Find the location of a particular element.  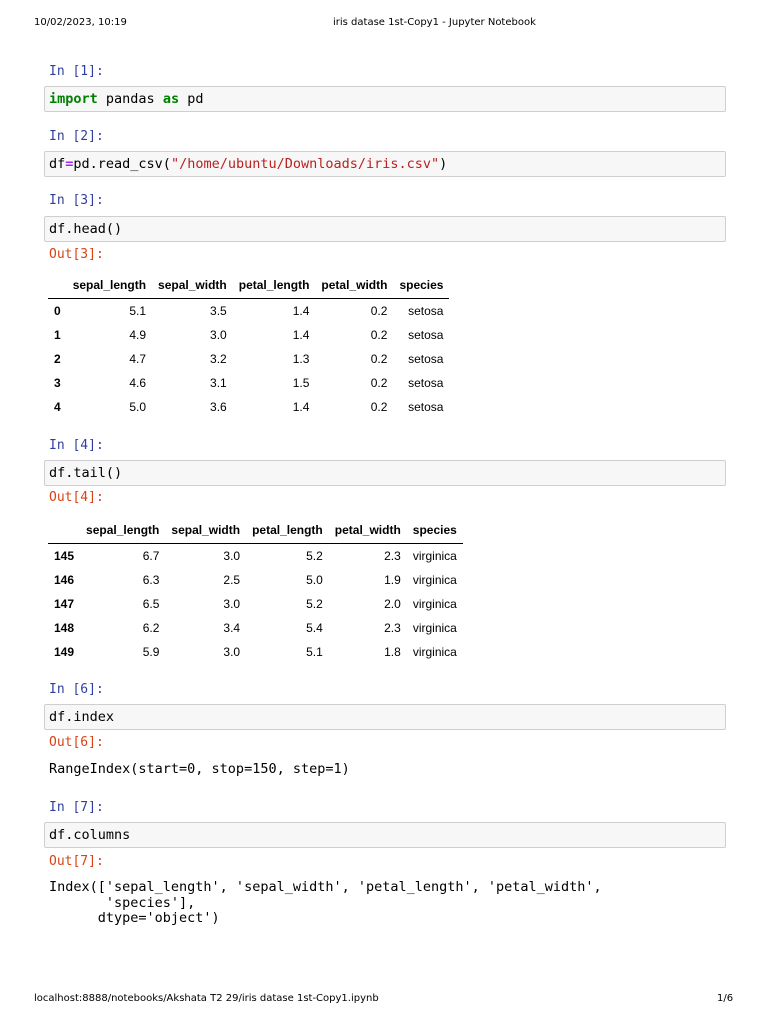

input-prompt: In [4]: is located at coordinates (76, 445).